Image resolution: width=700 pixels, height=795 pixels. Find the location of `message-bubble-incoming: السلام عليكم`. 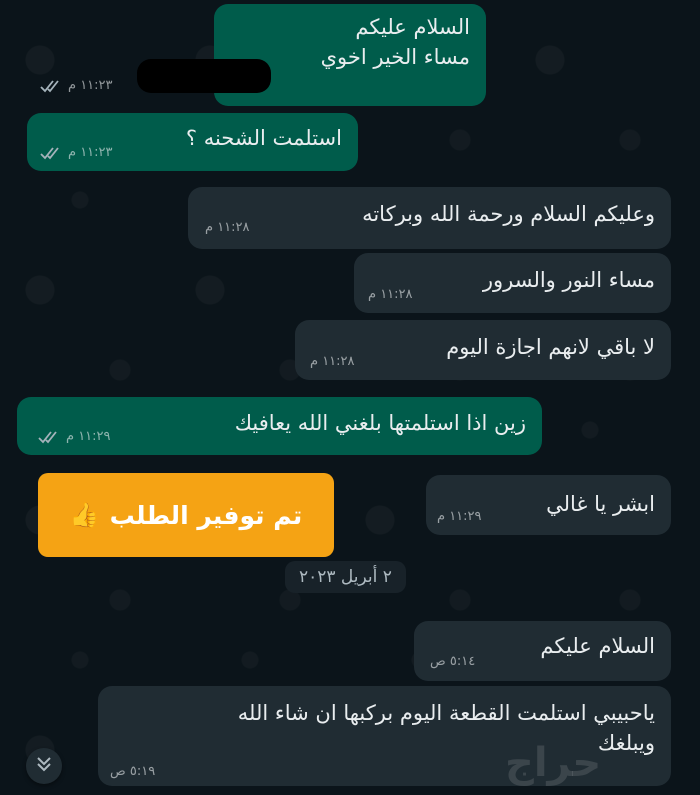

message-bubble-incoming: السلام عليكم is located at coordinates (542, 651).